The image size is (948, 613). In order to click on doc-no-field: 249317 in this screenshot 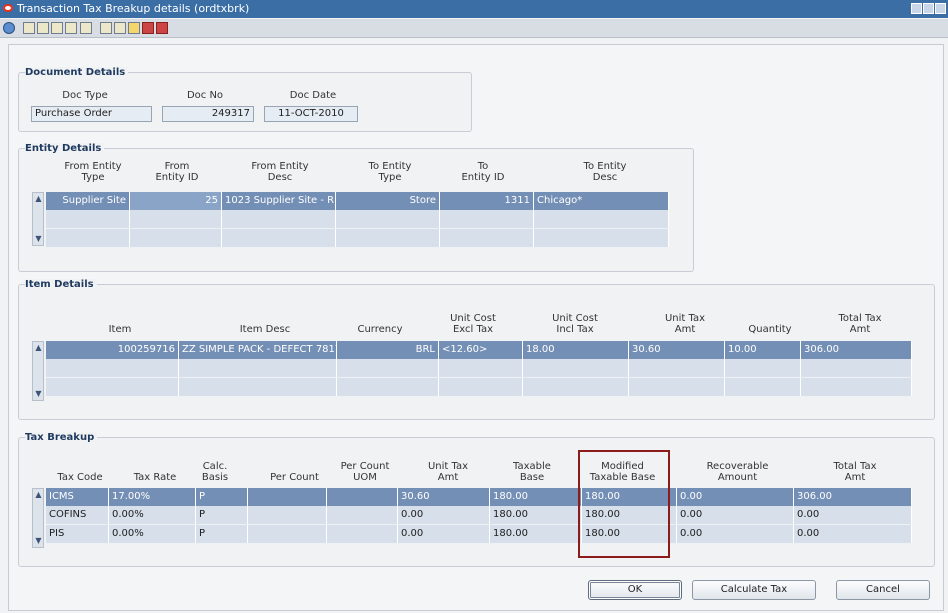, I will do `click(208, 114)`.